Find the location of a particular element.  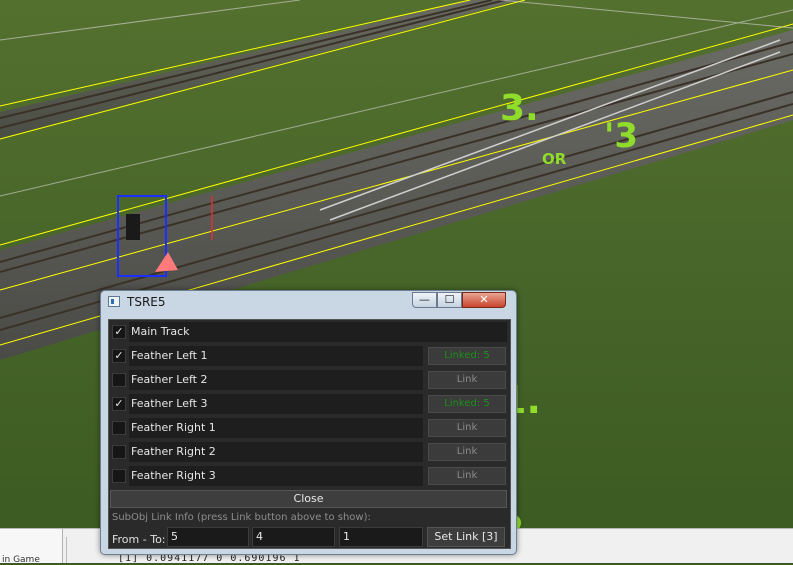

checkbox-feather-left-3: ✓ is located at coordinates (119, 404).